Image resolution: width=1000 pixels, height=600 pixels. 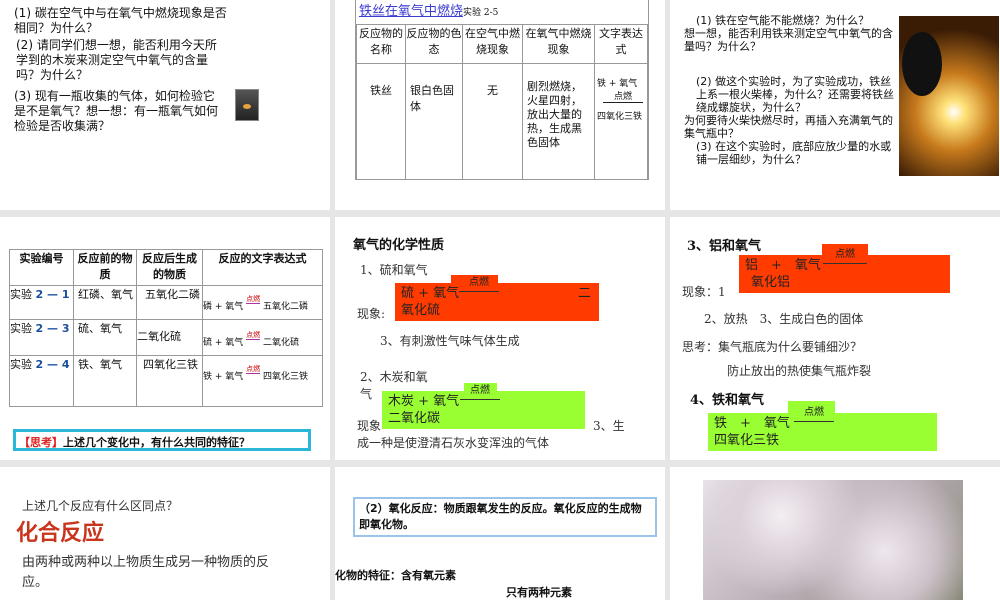 I want to click on eq-right: 二氧化硫, so click(x=281, y=343).